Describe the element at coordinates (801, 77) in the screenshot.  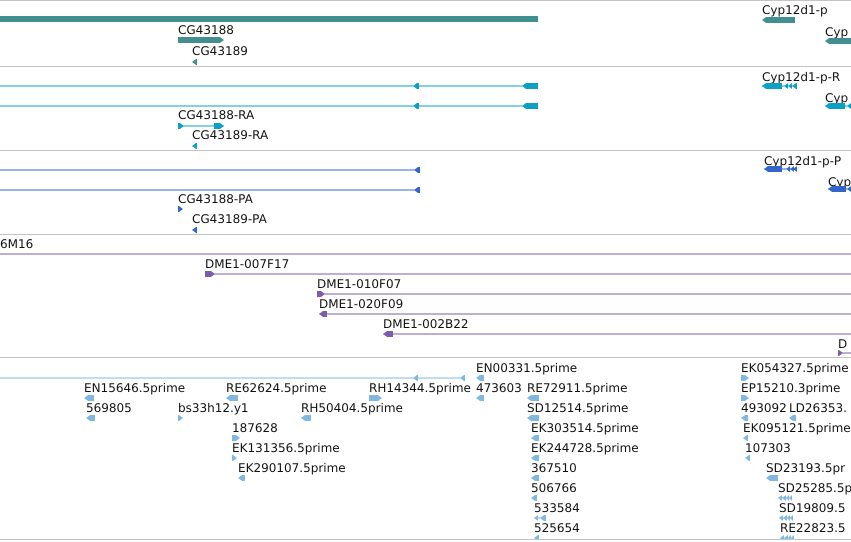
I see `feature-label: Cyp12d1-p-R` at that location.